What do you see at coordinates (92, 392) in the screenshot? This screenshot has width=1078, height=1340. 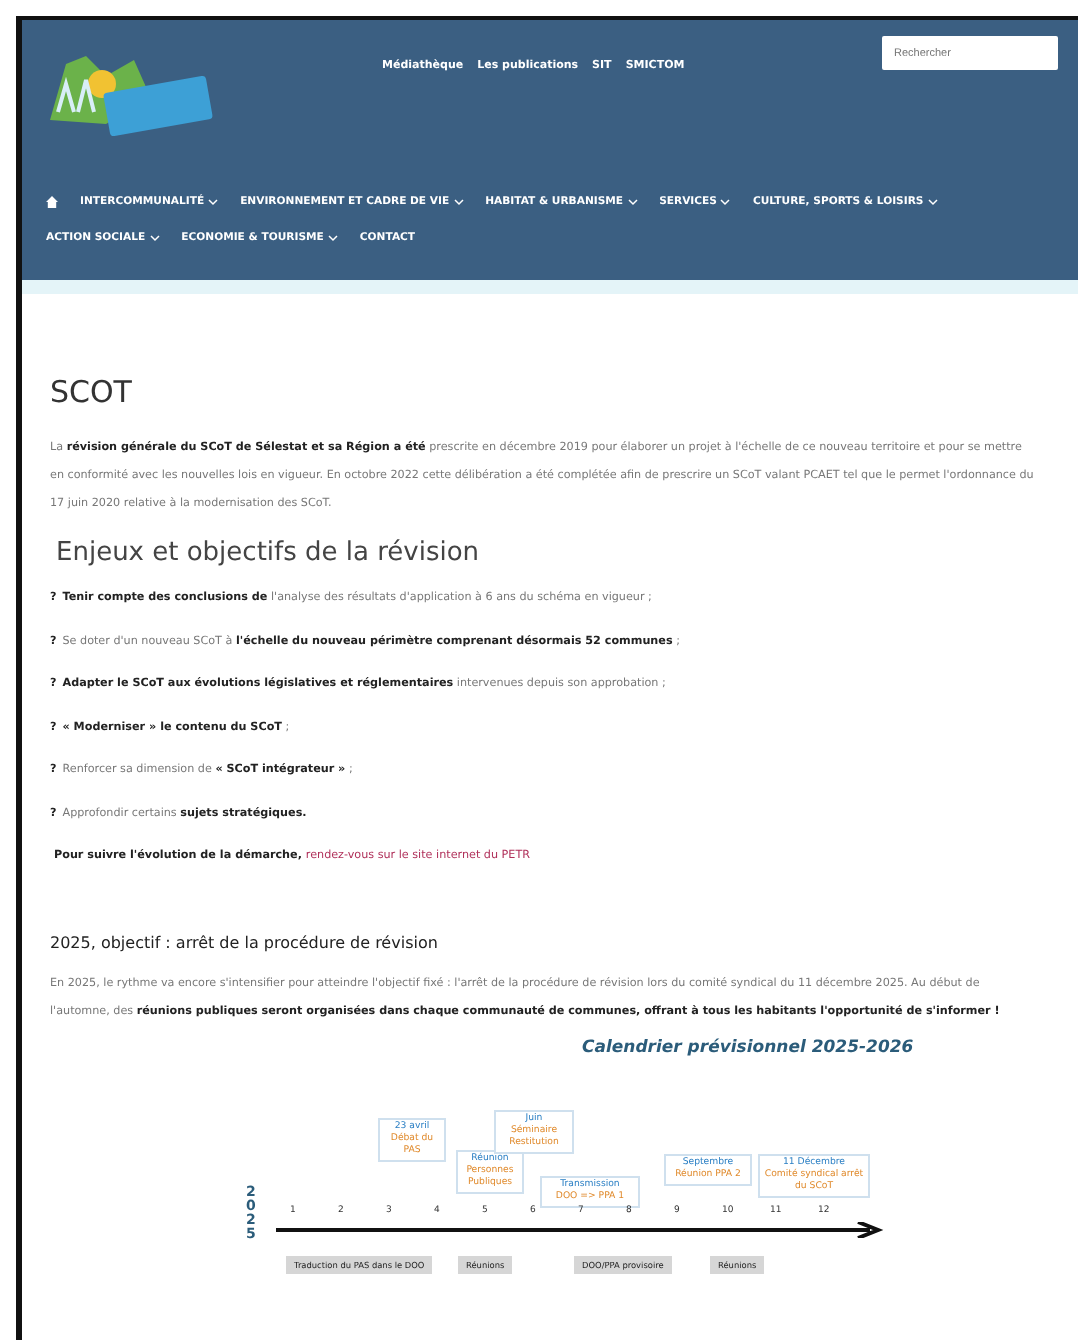 I see `page-title: SCOT` at bounding box center [92, 392].